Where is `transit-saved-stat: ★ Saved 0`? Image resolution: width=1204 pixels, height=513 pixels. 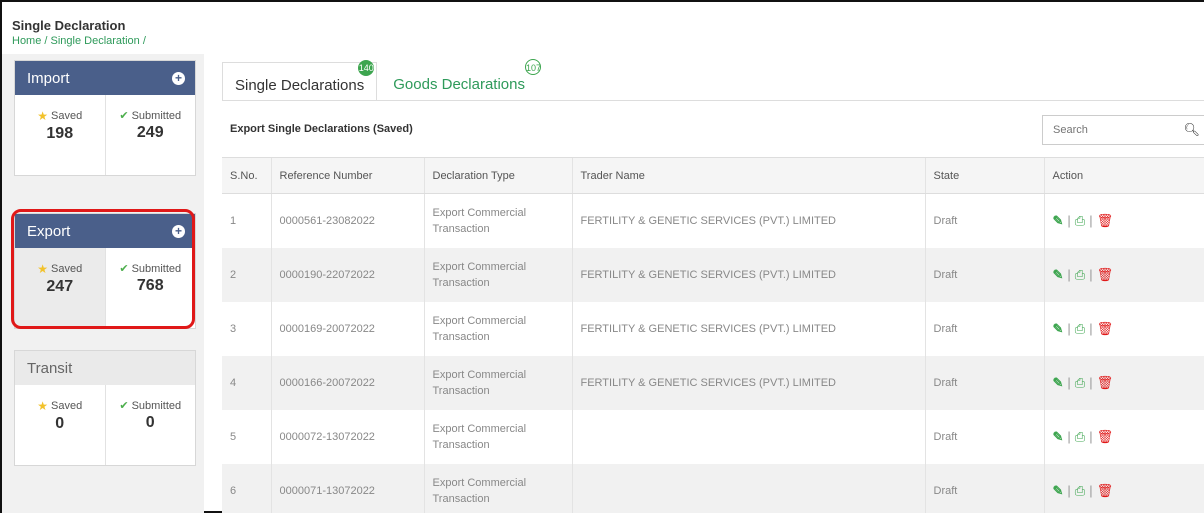
transit-saved-stat: ★ Saved 0 is located at coordinates (60, 425).